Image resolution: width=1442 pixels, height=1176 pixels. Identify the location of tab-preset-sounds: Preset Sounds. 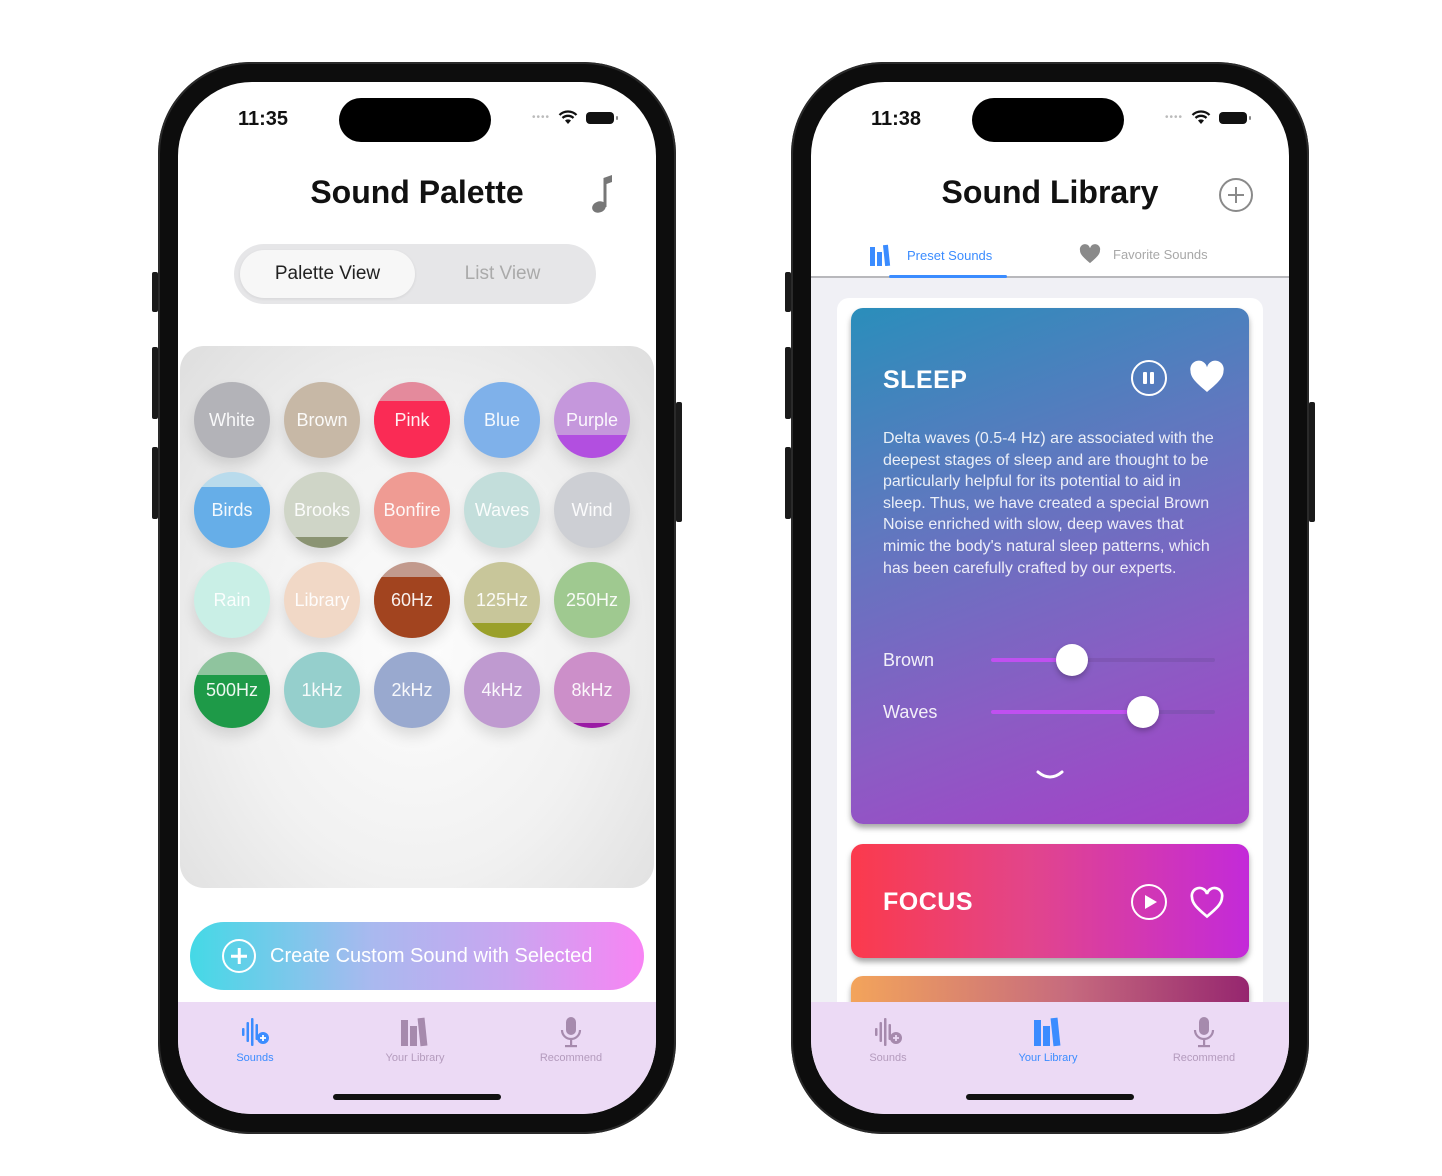
(930, 255).